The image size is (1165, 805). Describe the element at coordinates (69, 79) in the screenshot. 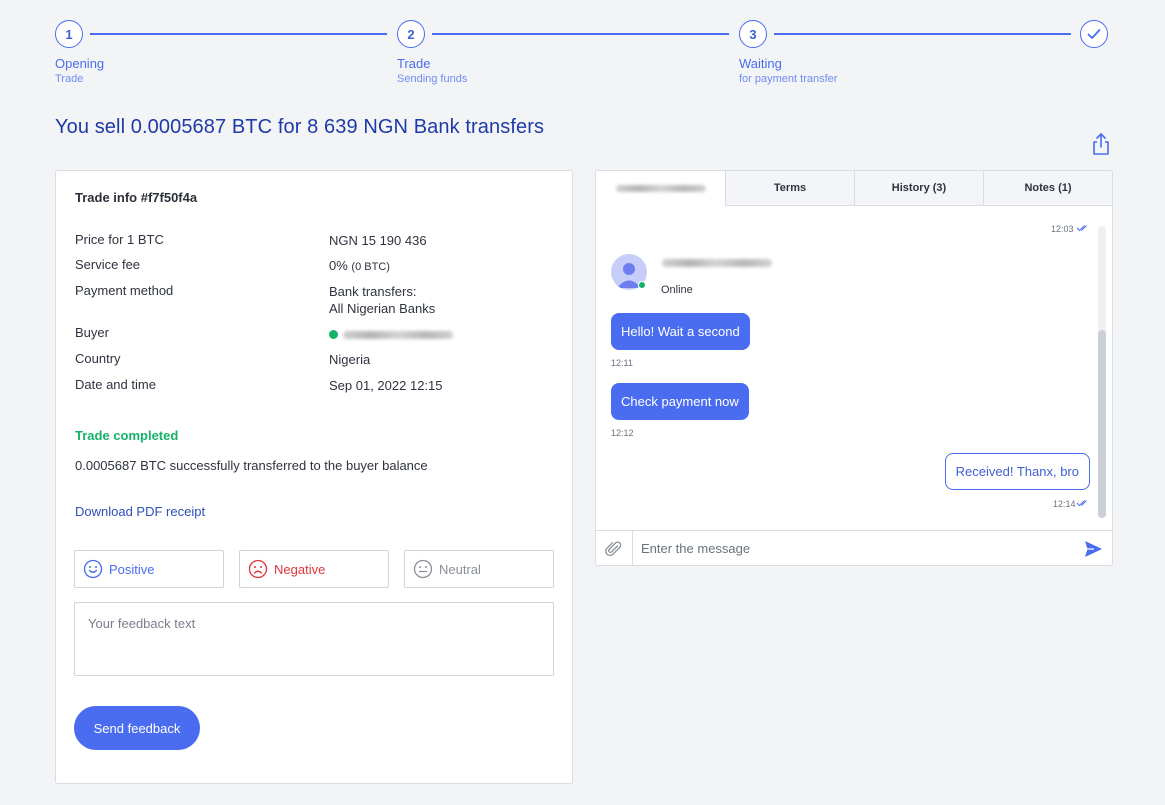

I see `step-1-subtitle: Trade` at that location.